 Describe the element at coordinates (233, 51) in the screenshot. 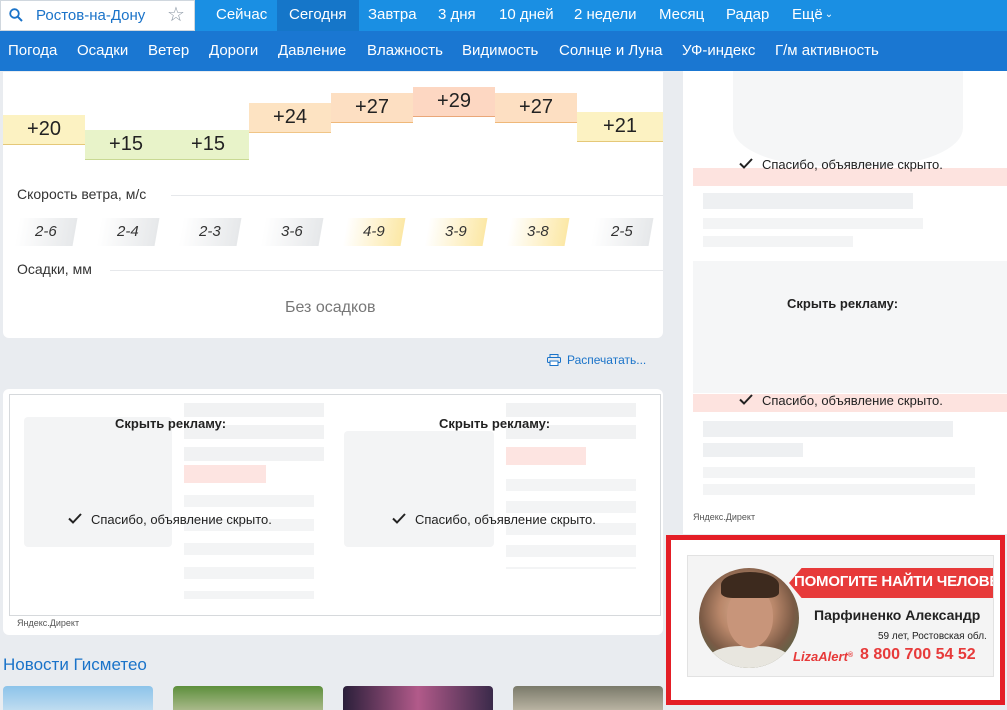

I see `subnav-roads: Дороги` at that location.